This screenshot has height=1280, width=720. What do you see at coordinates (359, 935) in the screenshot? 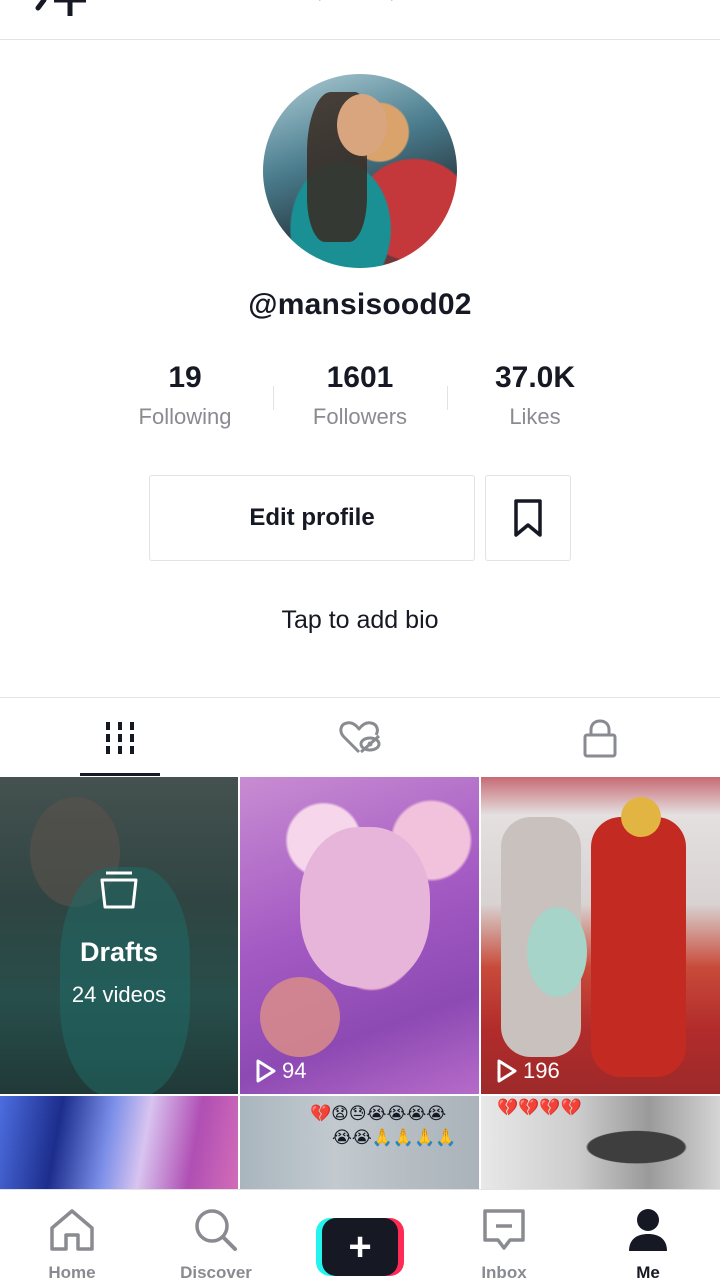
I see `video-thumbnail: 94` at bounding box center [359, 935].